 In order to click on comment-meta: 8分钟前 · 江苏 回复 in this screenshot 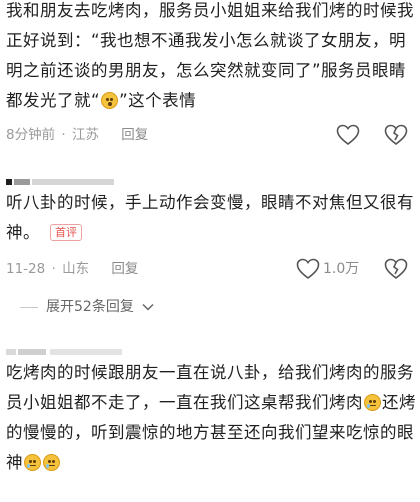, I will do `click(77, 135)`.